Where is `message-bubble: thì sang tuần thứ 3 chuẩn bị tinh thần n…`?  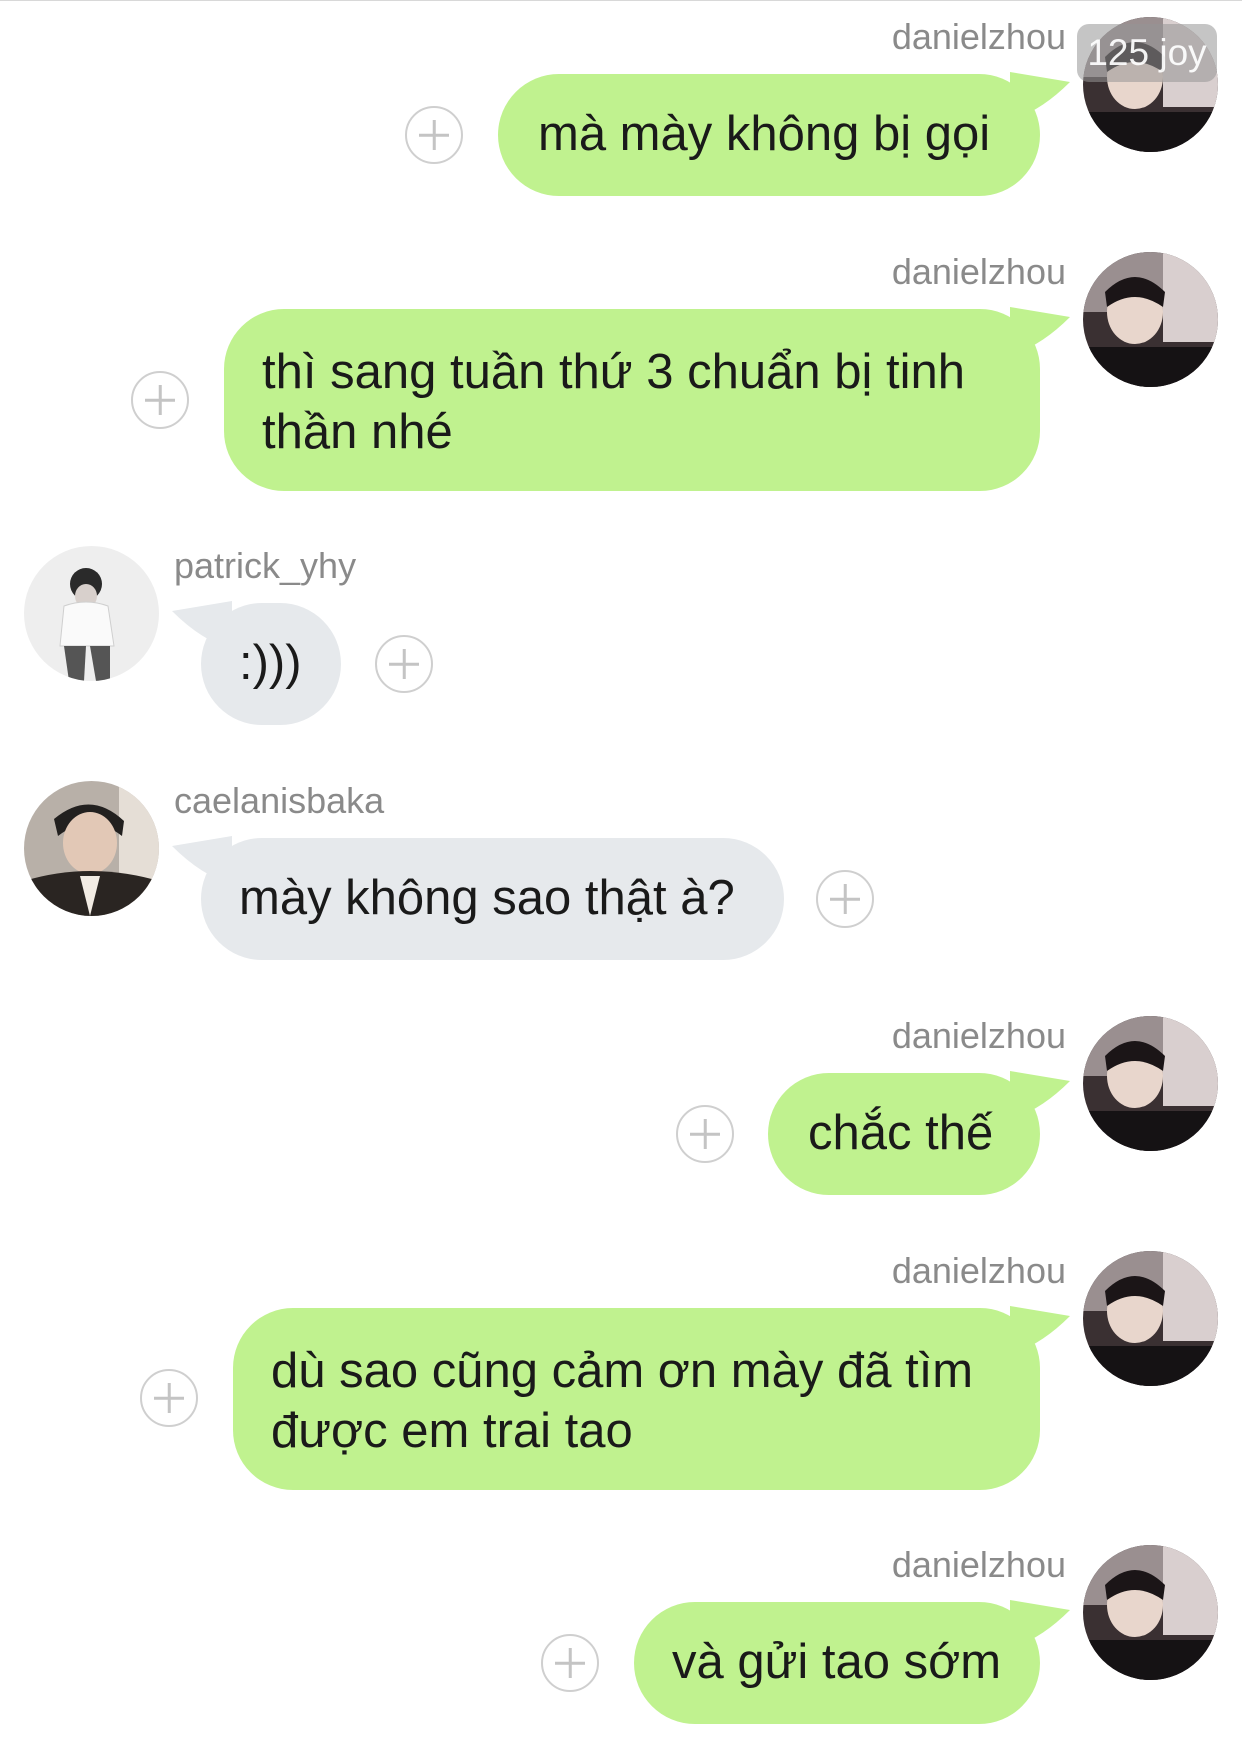 message-bubble: thì sang tuần thứ 3 chuẩn bị tinh thần n… is located at coordinates (632, 400).